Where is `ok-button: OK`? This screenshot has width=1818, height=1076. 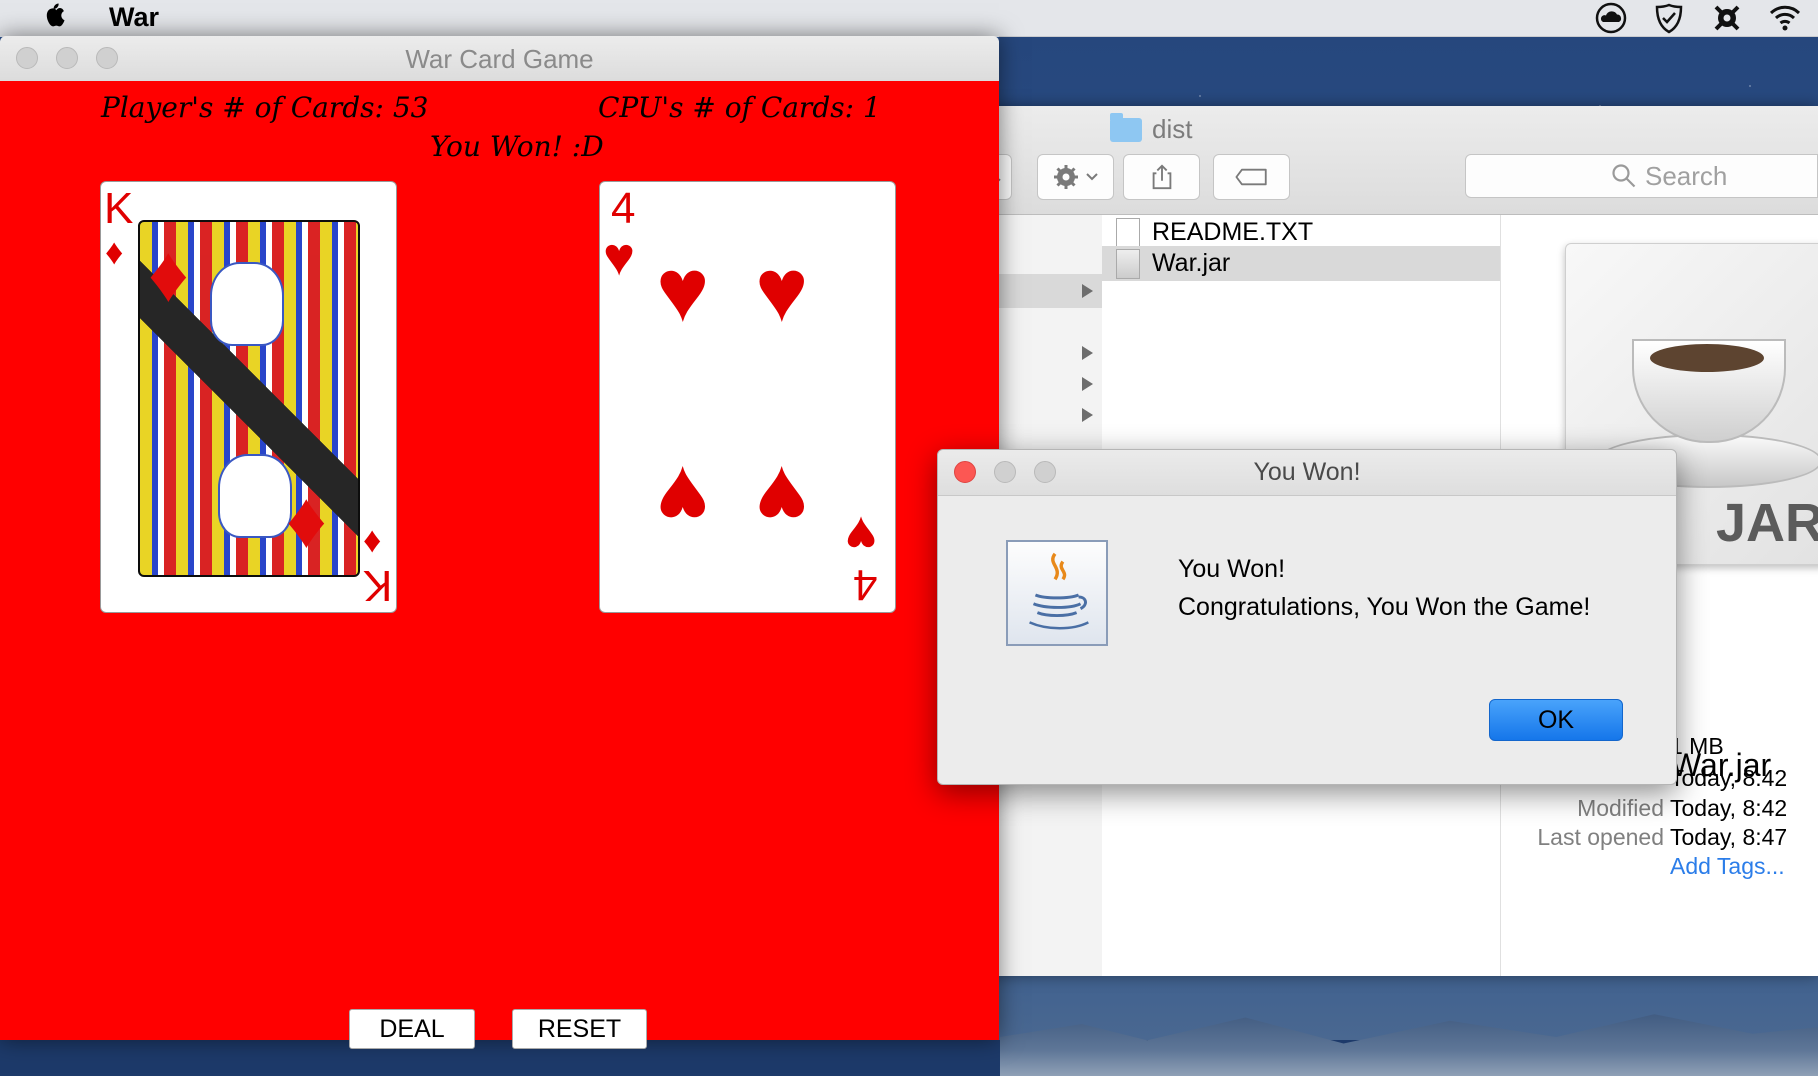
ok-button: OK is located at coordinates (1556, 720).